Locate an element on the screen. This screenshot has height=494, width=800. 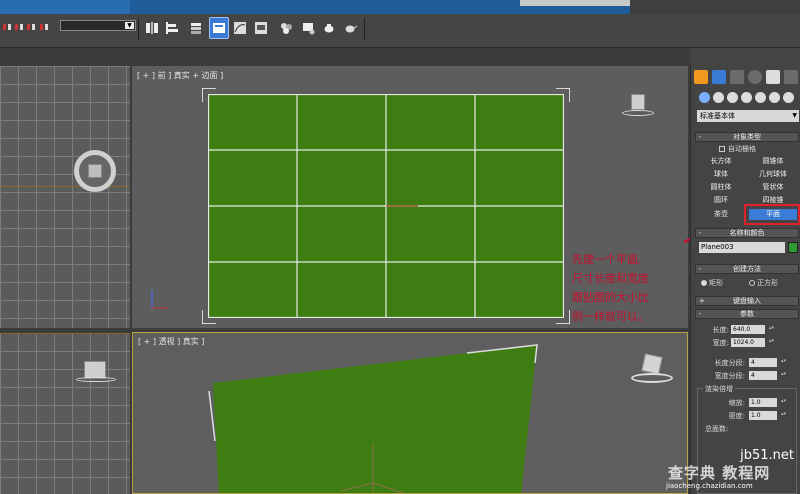
object-button-geosphere: 几何球体 is located at coordinates (773, 174).